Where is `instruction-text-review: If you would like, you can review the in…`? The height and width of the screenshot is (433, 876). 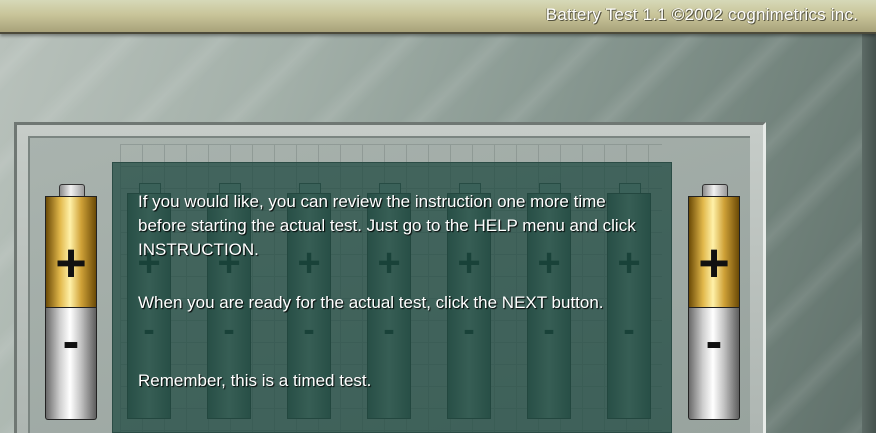
instruction-text-review: If you would like, you can review the in… is located at coordinates (387, 225).